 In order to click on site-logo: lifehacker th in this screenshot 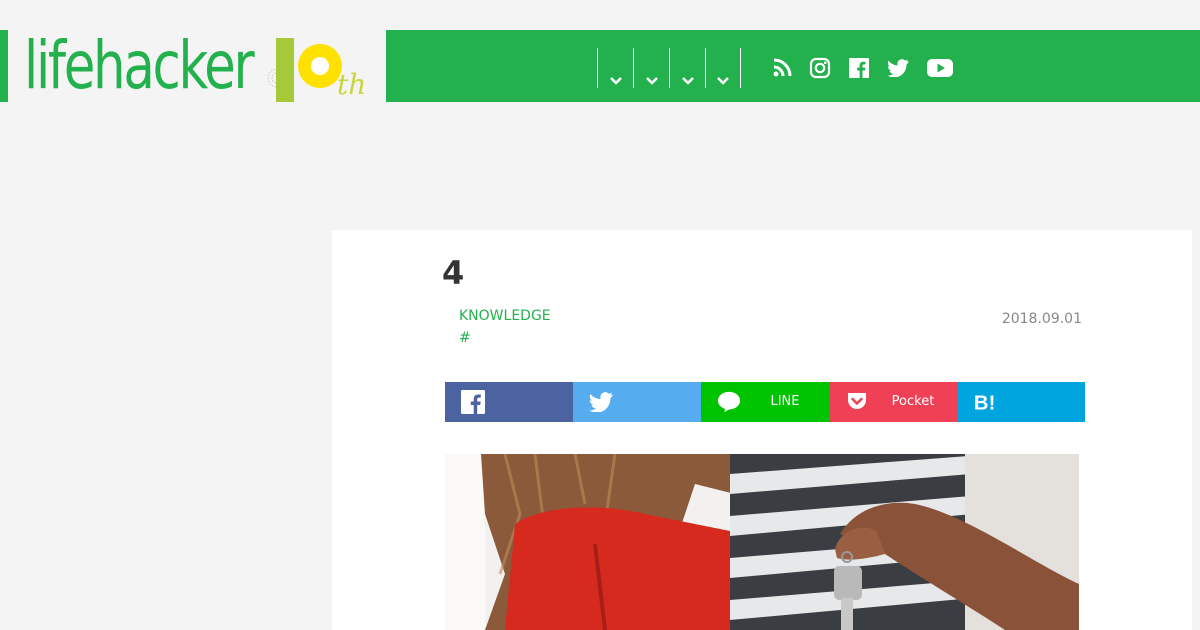, I will do `click(193, 66)`.